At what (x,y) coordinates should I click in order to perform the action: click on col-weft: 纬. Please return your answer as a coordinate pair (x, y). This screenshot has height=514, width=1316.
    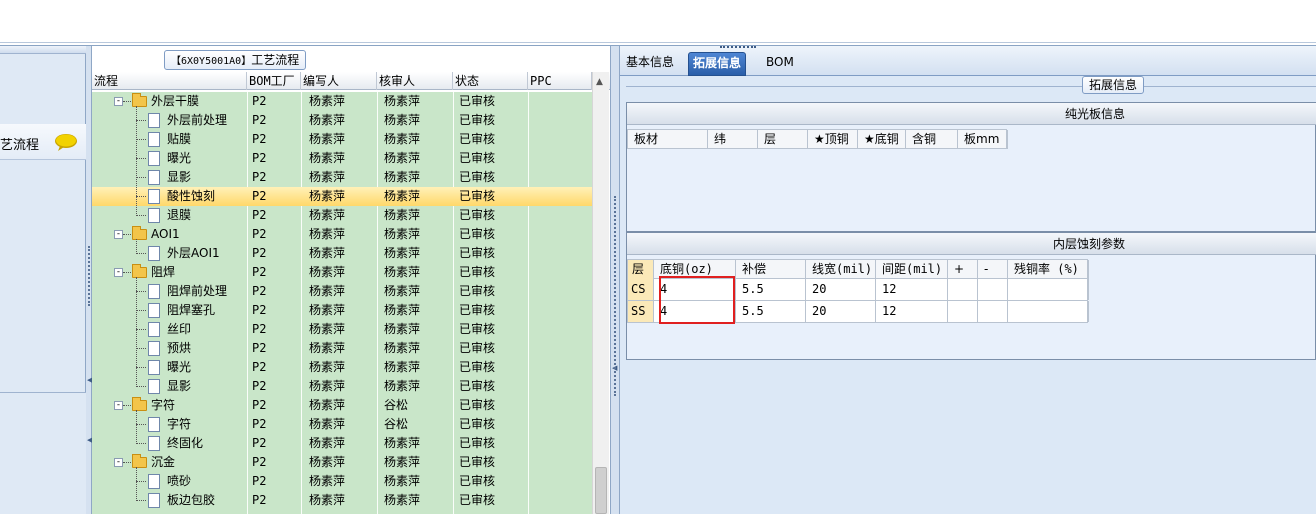
    Looking at the image, I should click on (733, 139).